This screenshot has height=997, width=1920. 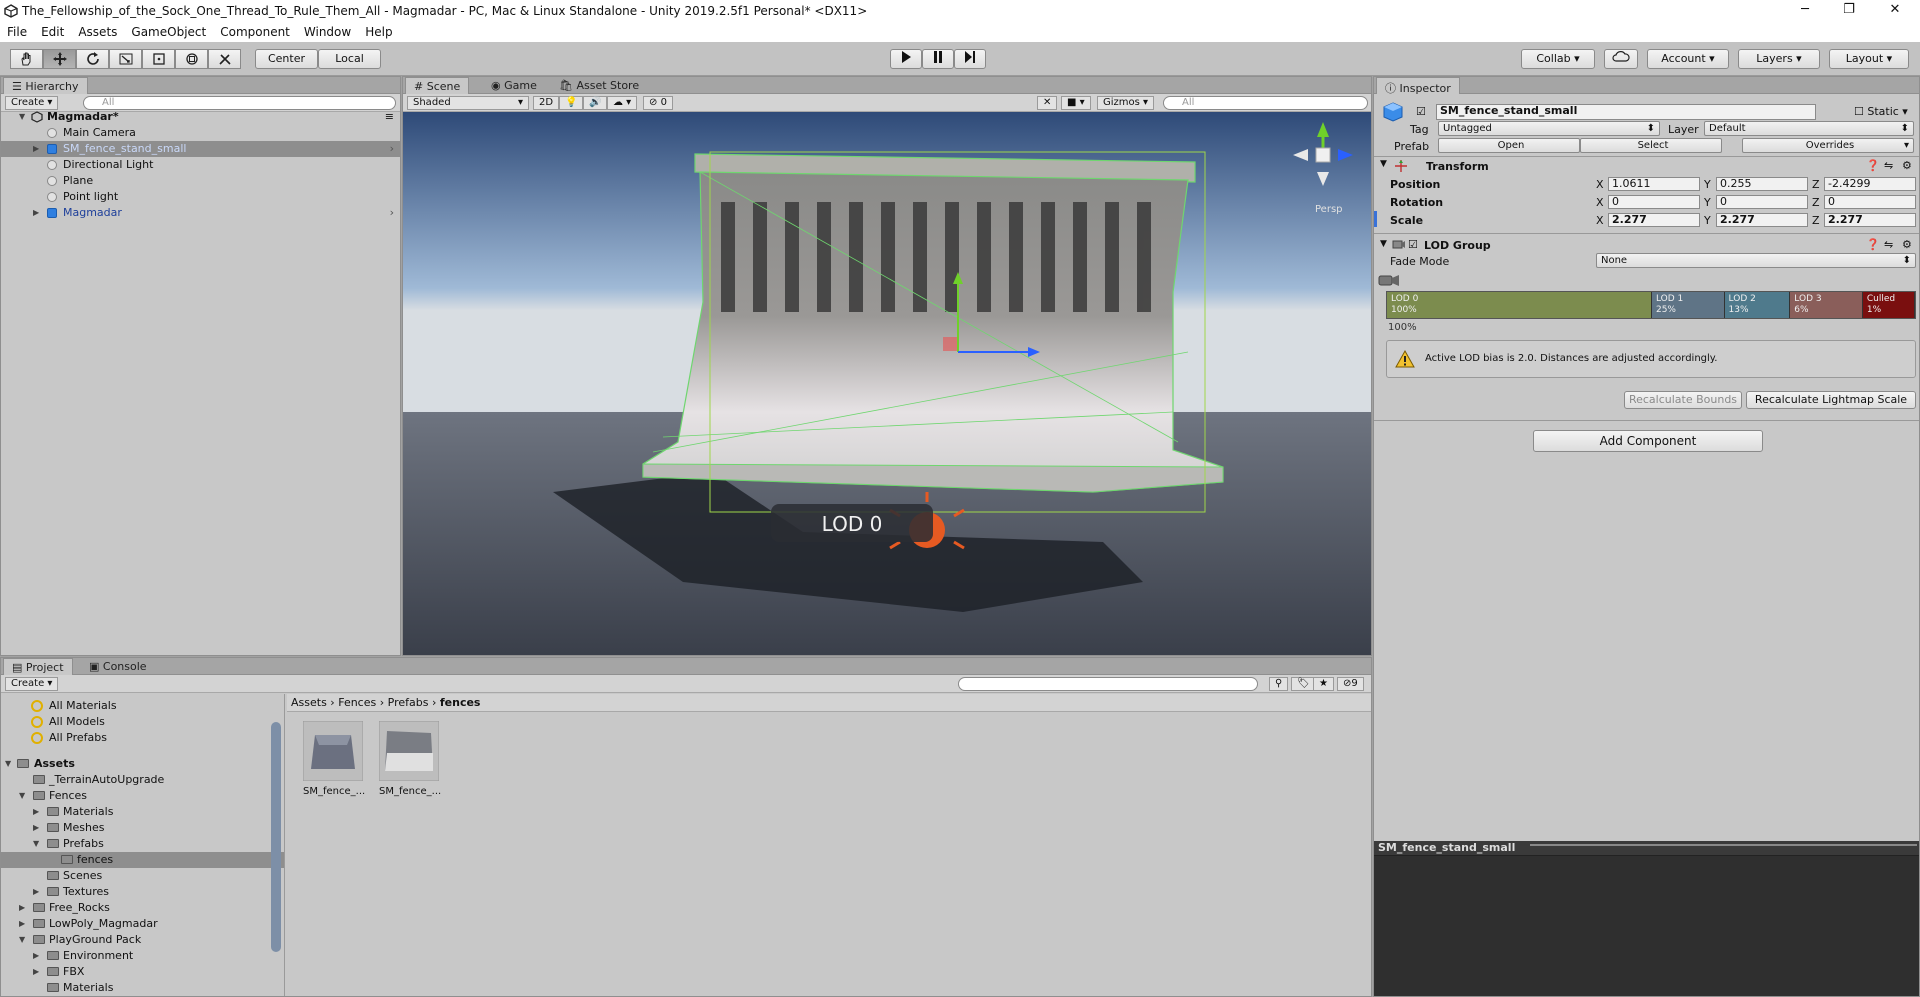 I want to click on play-button, so click(x=906, y=59).